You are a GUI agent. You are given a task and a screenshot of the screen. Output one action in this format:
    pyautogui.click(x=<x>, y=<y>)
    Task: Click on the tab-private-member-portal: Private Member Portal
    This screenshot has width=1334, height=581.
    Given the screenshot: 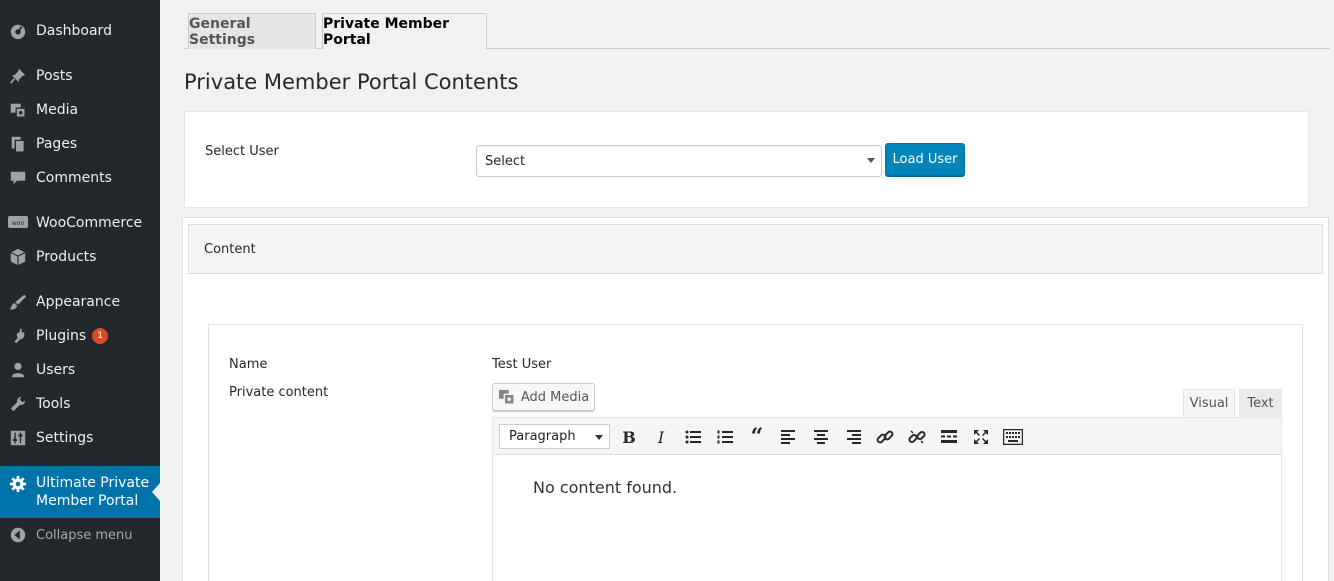 What is the action you would take?
    pyautogui.click(x=404, y=31)
    